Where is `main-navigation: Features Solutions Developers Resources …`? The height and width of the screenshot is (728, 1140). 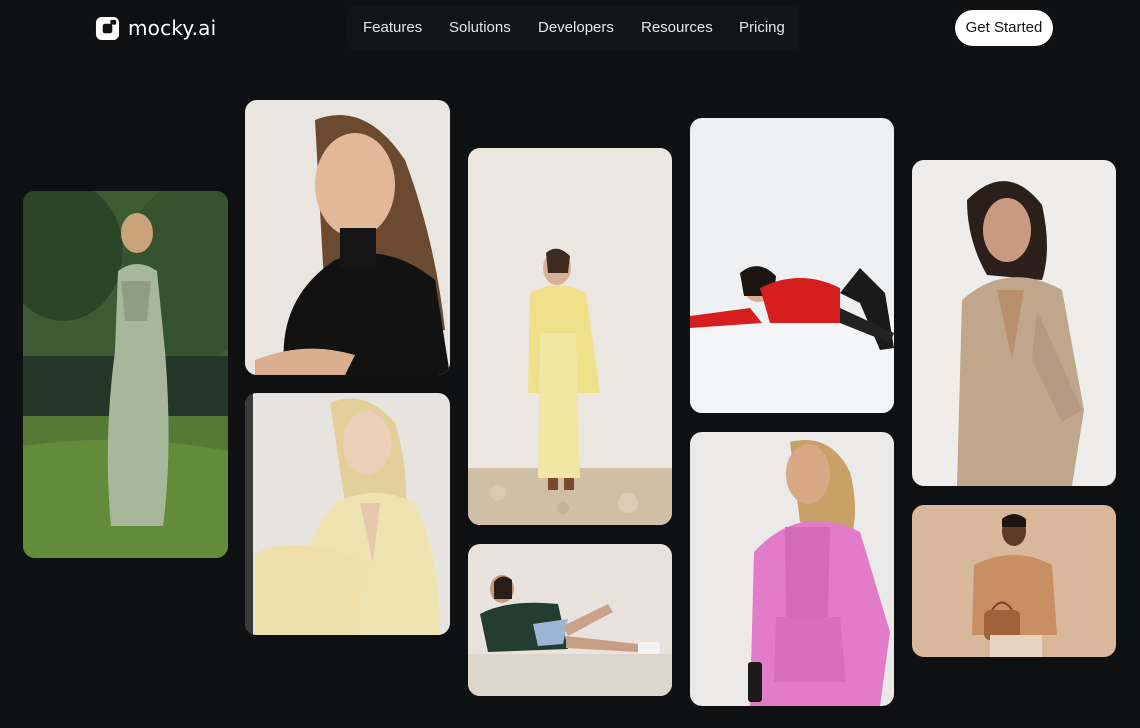 main-navigation: Features Solutions Developers Resources … is located at coordinates (573, 28).